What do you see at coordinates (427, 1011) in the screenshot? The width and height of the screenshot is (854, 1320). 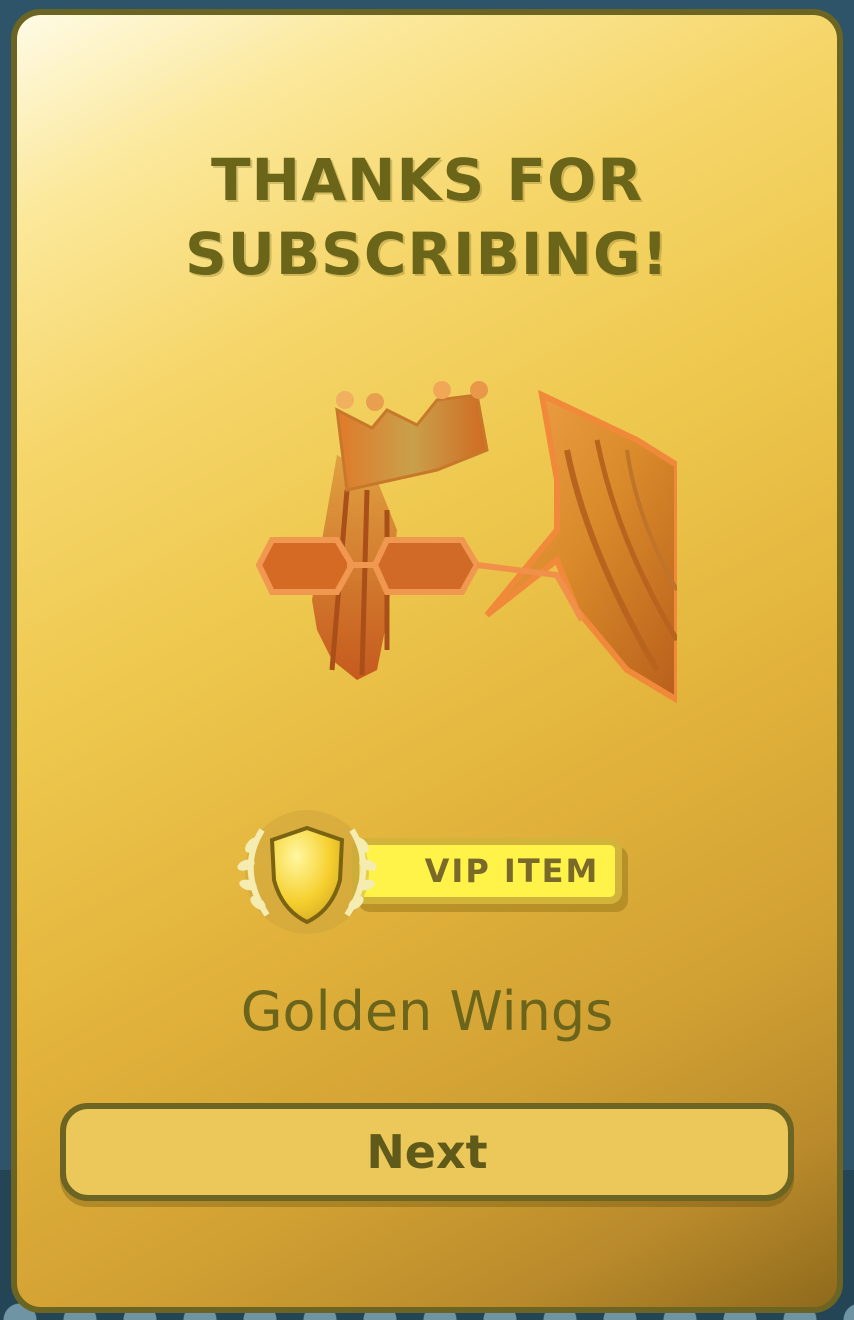 I see `item-name: Golden Wings` at bounding box center [427, 1011].